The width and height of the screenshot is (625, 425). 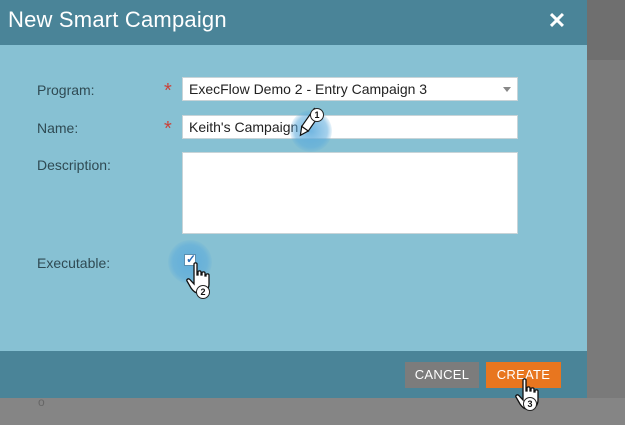 I want to click on step1-badge: 1, so click(x=317, y=115).